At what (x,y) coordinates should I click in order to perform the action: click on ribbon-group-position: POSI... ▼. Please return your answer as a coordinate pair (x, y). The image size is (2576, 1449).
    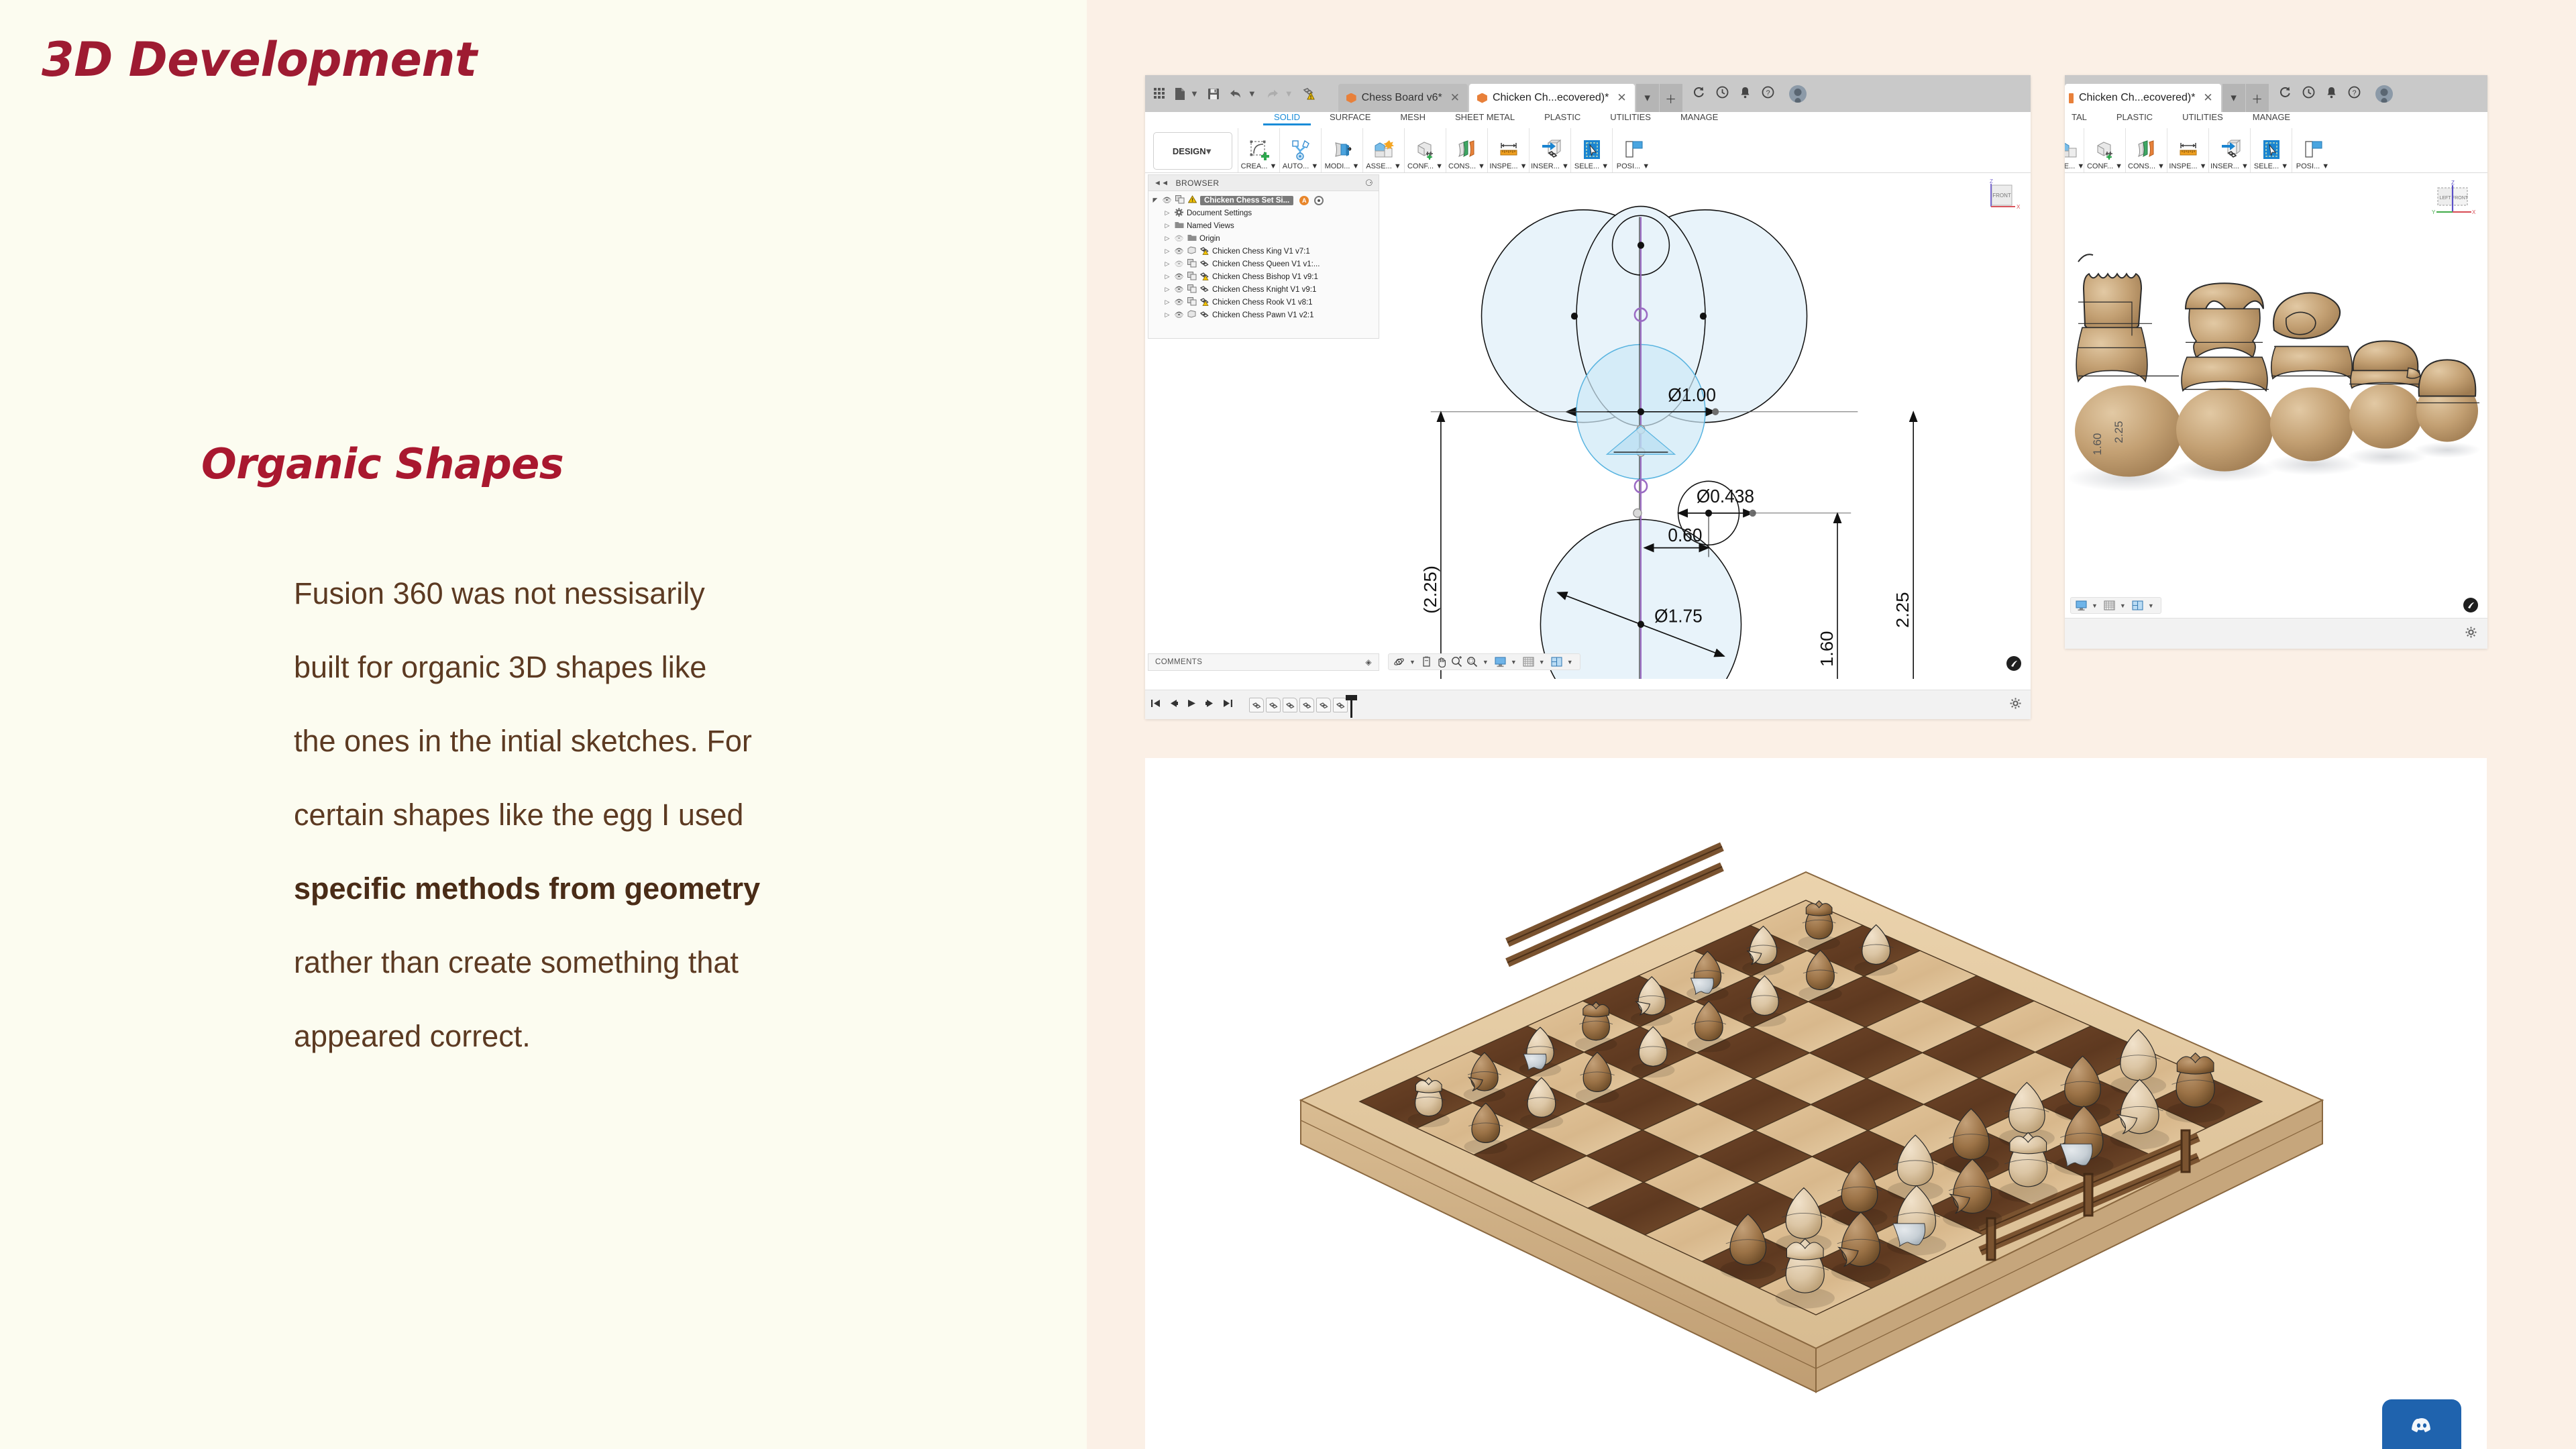
    Looking at the image, I should click on (2312, 150).